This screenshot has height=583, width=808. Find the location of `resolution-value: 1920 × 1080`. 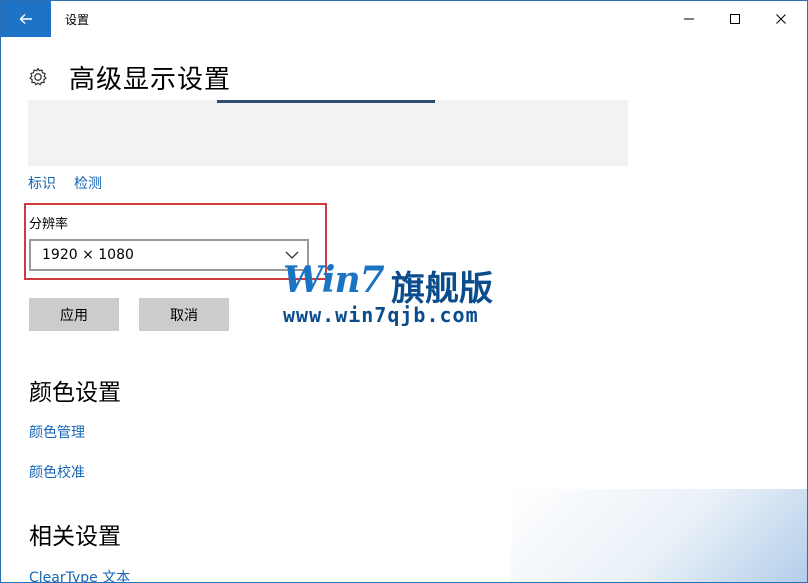

resolution-value: 1920 × 1080 is located at coordinates (88, 255).